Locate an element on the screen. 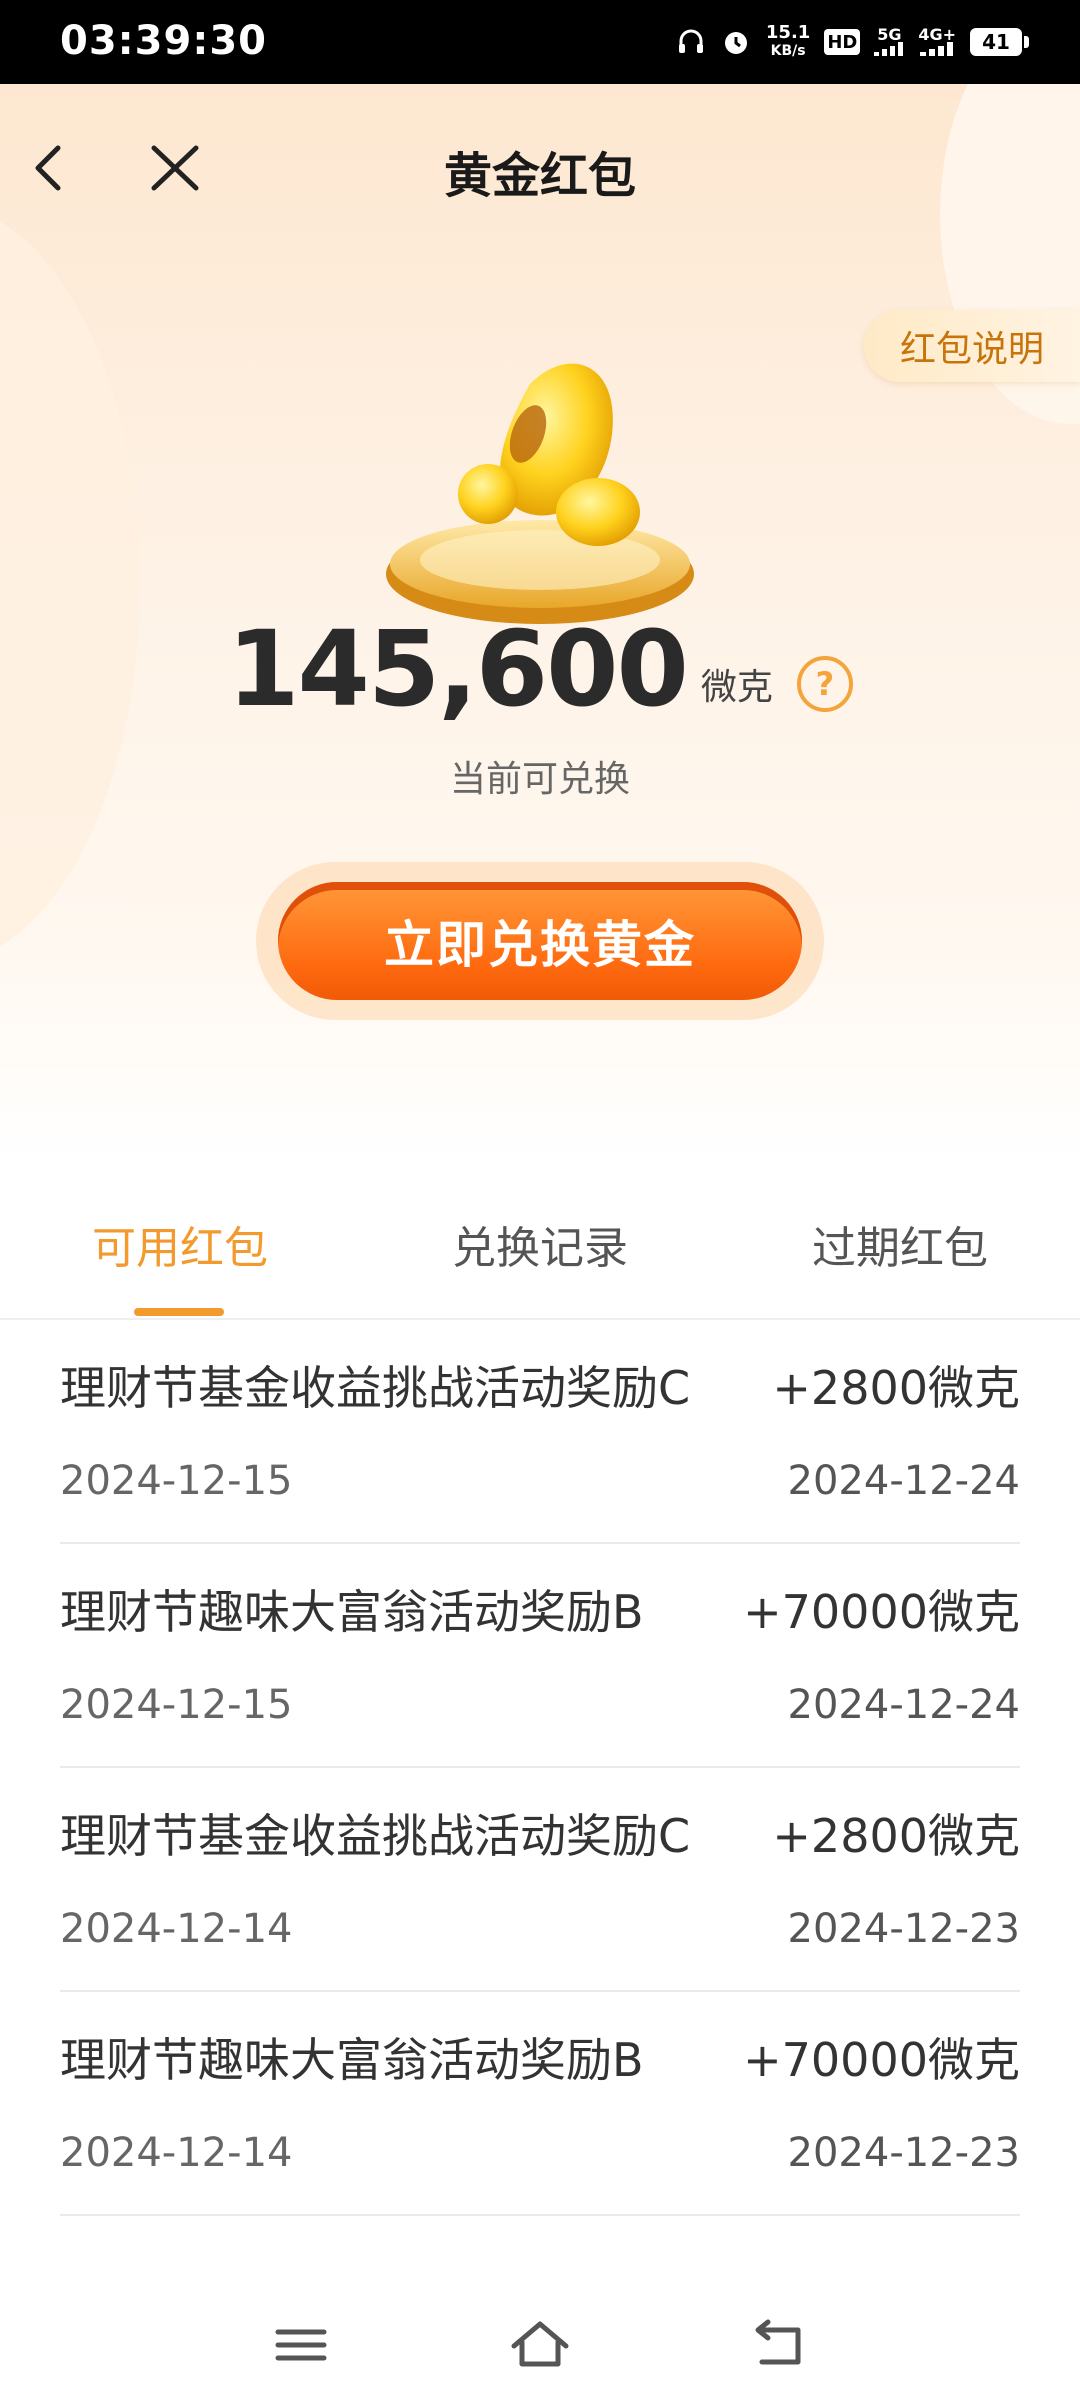 This screenshot has height=2400, width=1080. hd-icon: HD is located at coordinates (842, 42).